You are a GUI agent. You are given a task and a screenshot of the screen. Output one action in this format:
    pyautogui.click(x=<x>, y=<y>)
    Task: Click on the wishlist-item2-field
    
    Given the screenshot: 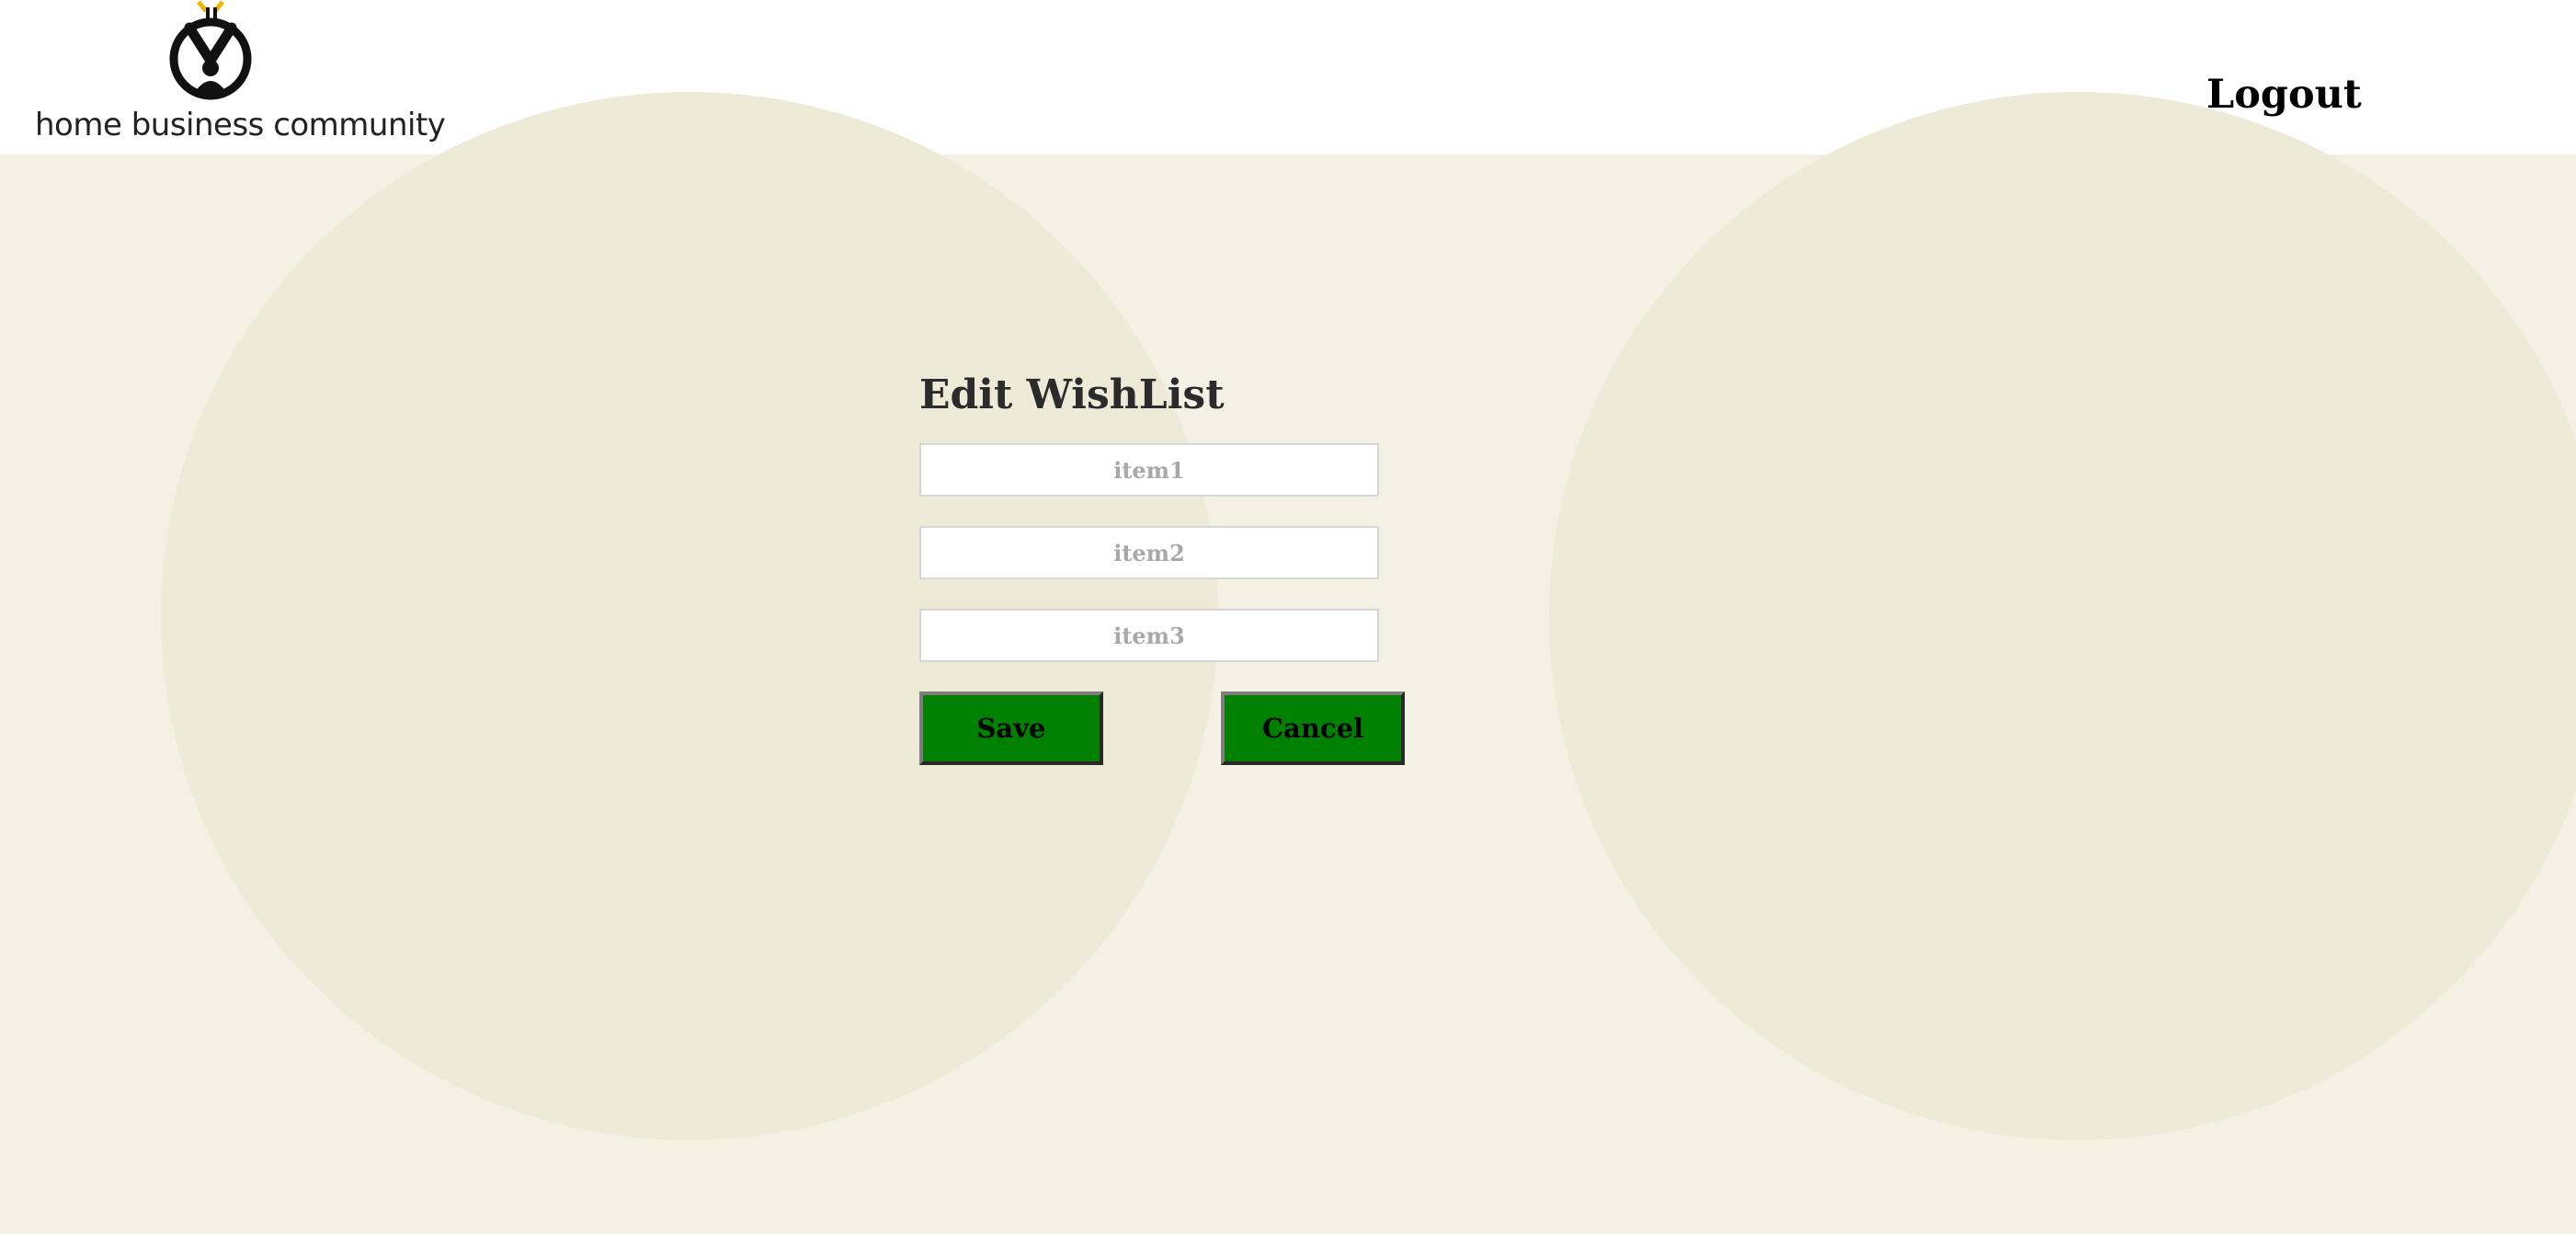 What is the action you would take?
    pyautogui.click(x=1149, y=553)
    